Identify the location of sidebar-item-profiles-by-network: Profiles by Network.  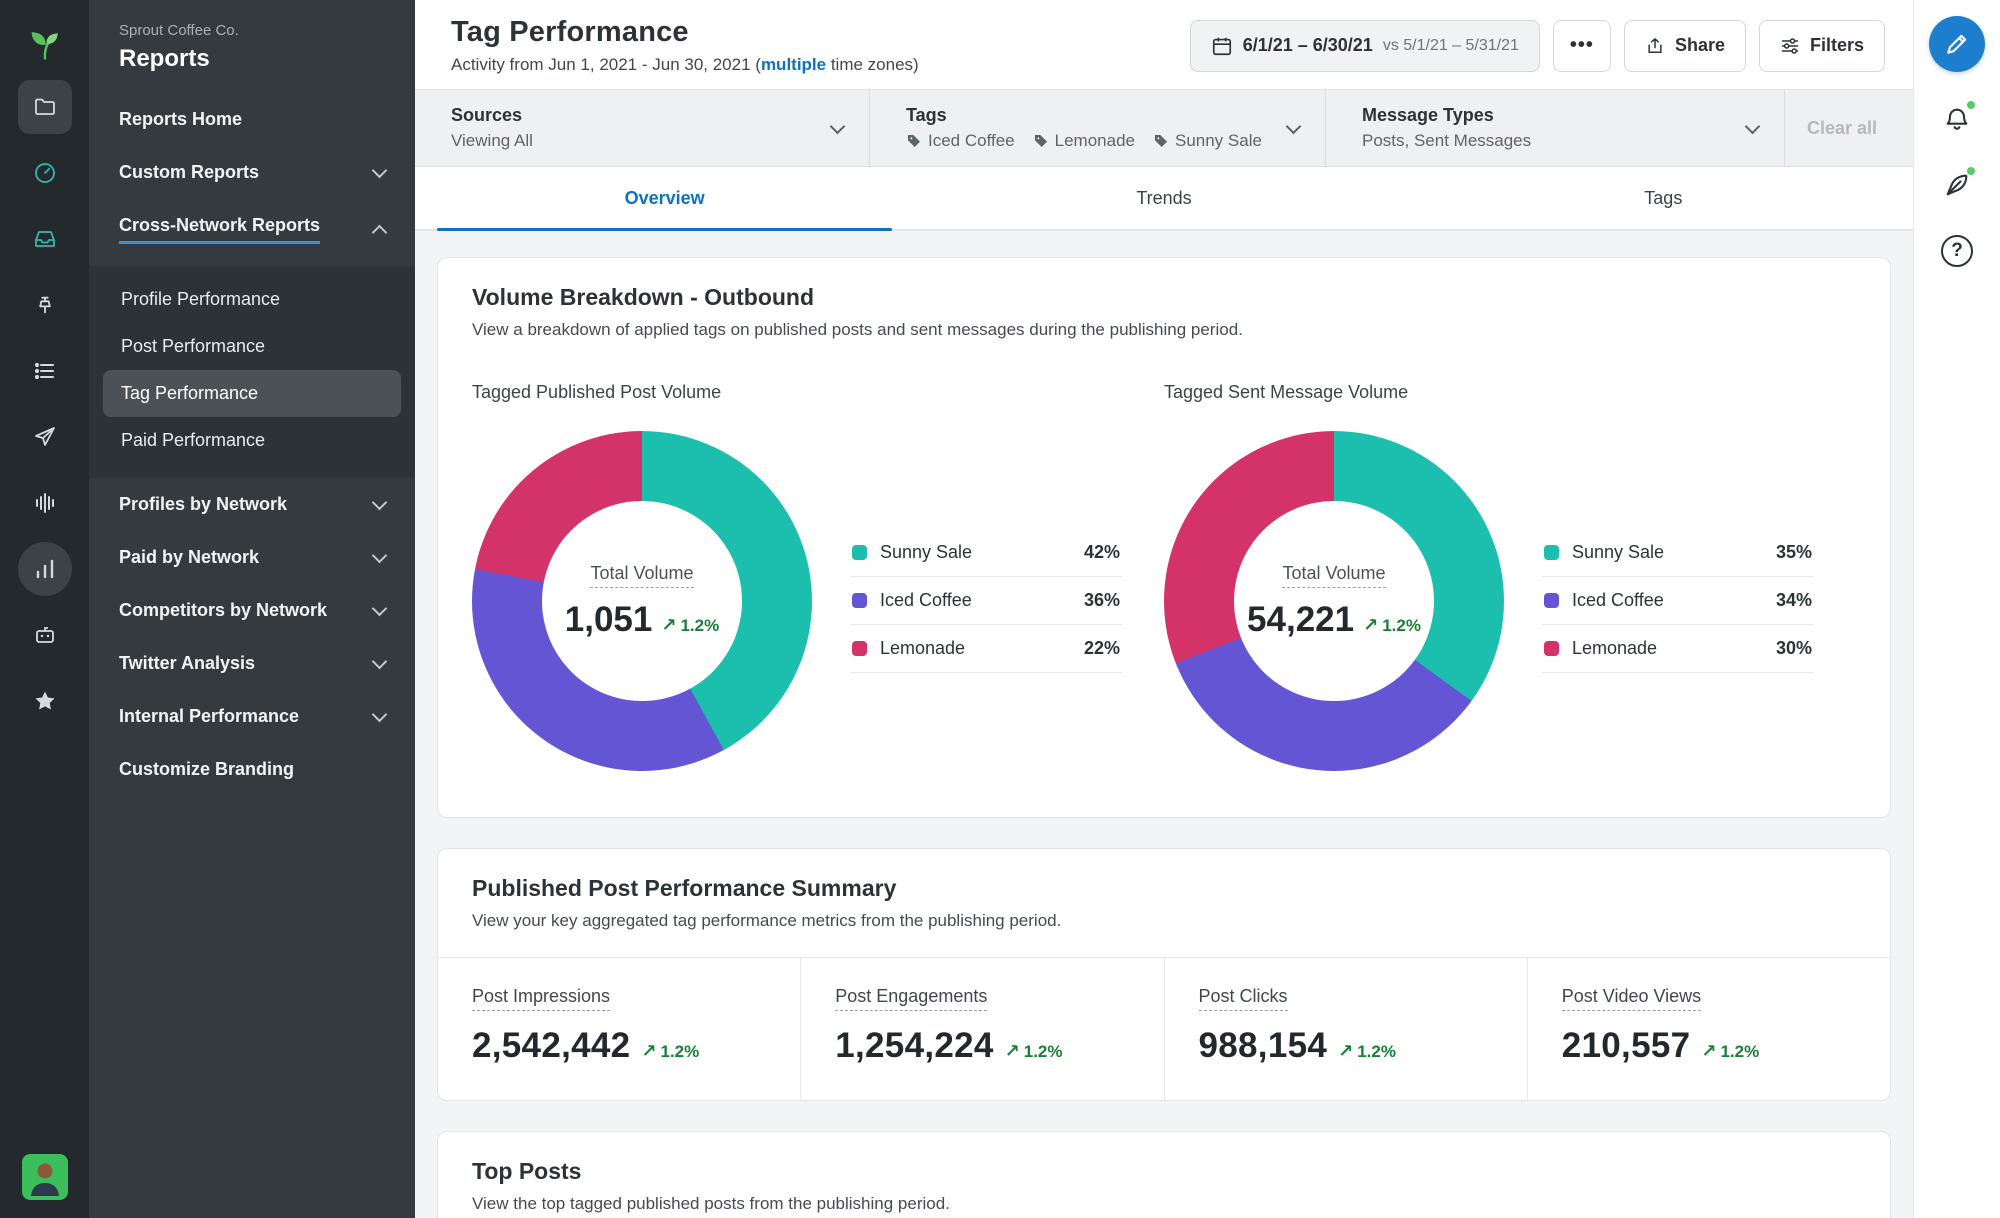
(252, 504).